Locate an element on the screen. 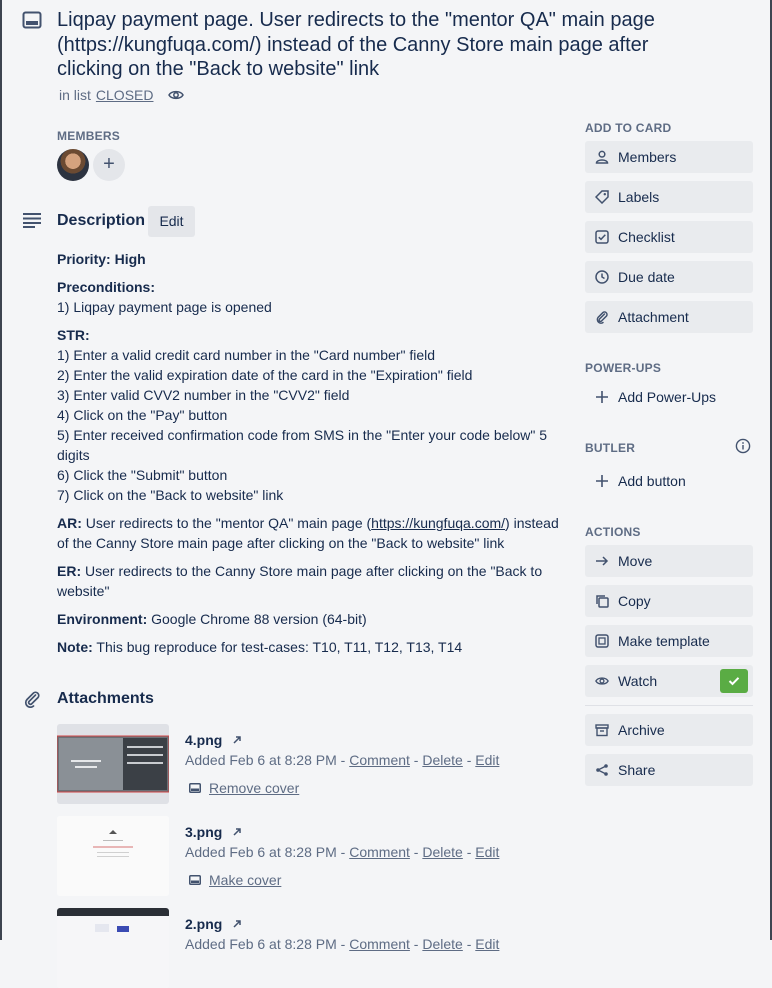  attachment-name: 3.png is located at coordinates (213, 832).